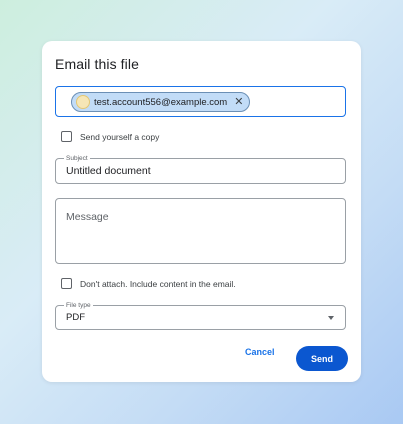 Image resolution: width=403 pixels, height=424 pixels. I want to click on message-field: Message, so click(200, 231).